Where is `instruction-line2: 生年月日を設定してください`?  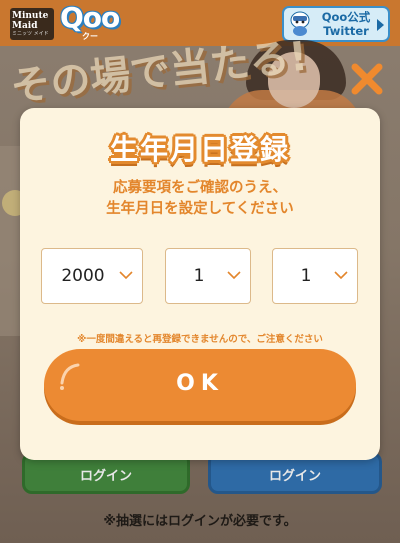
instruction-line2: 生年月日を設定してください is located at coordinates (200, 209).